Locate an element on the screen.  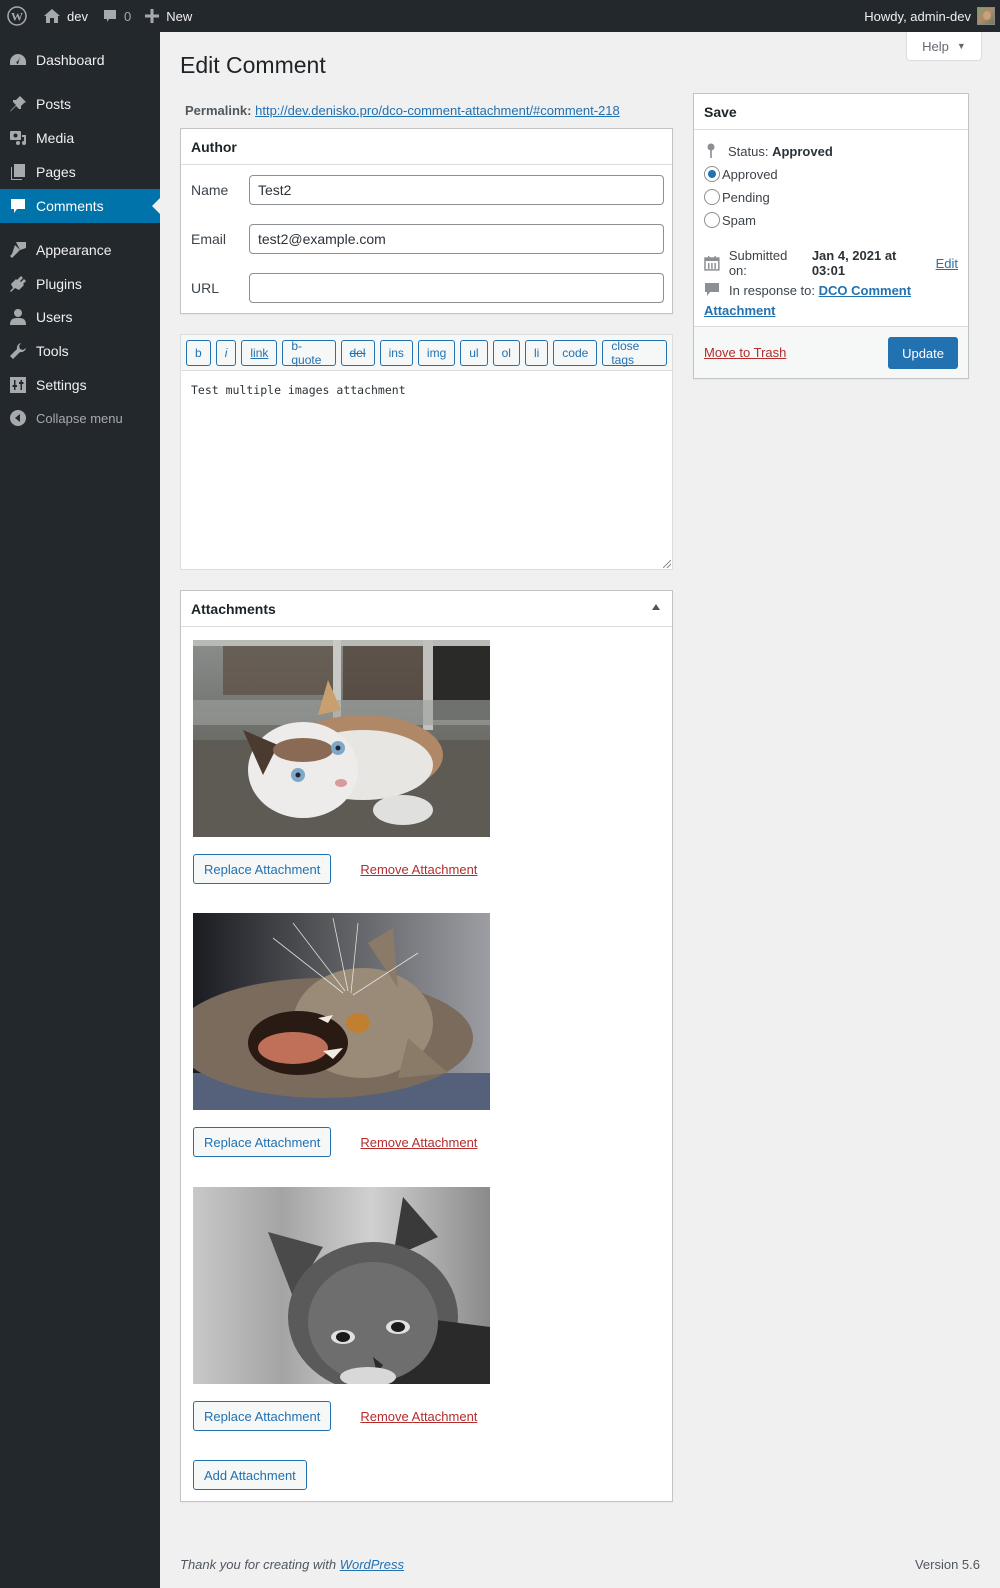
collapse-toggle-icon is located at coordinates (656, 607).